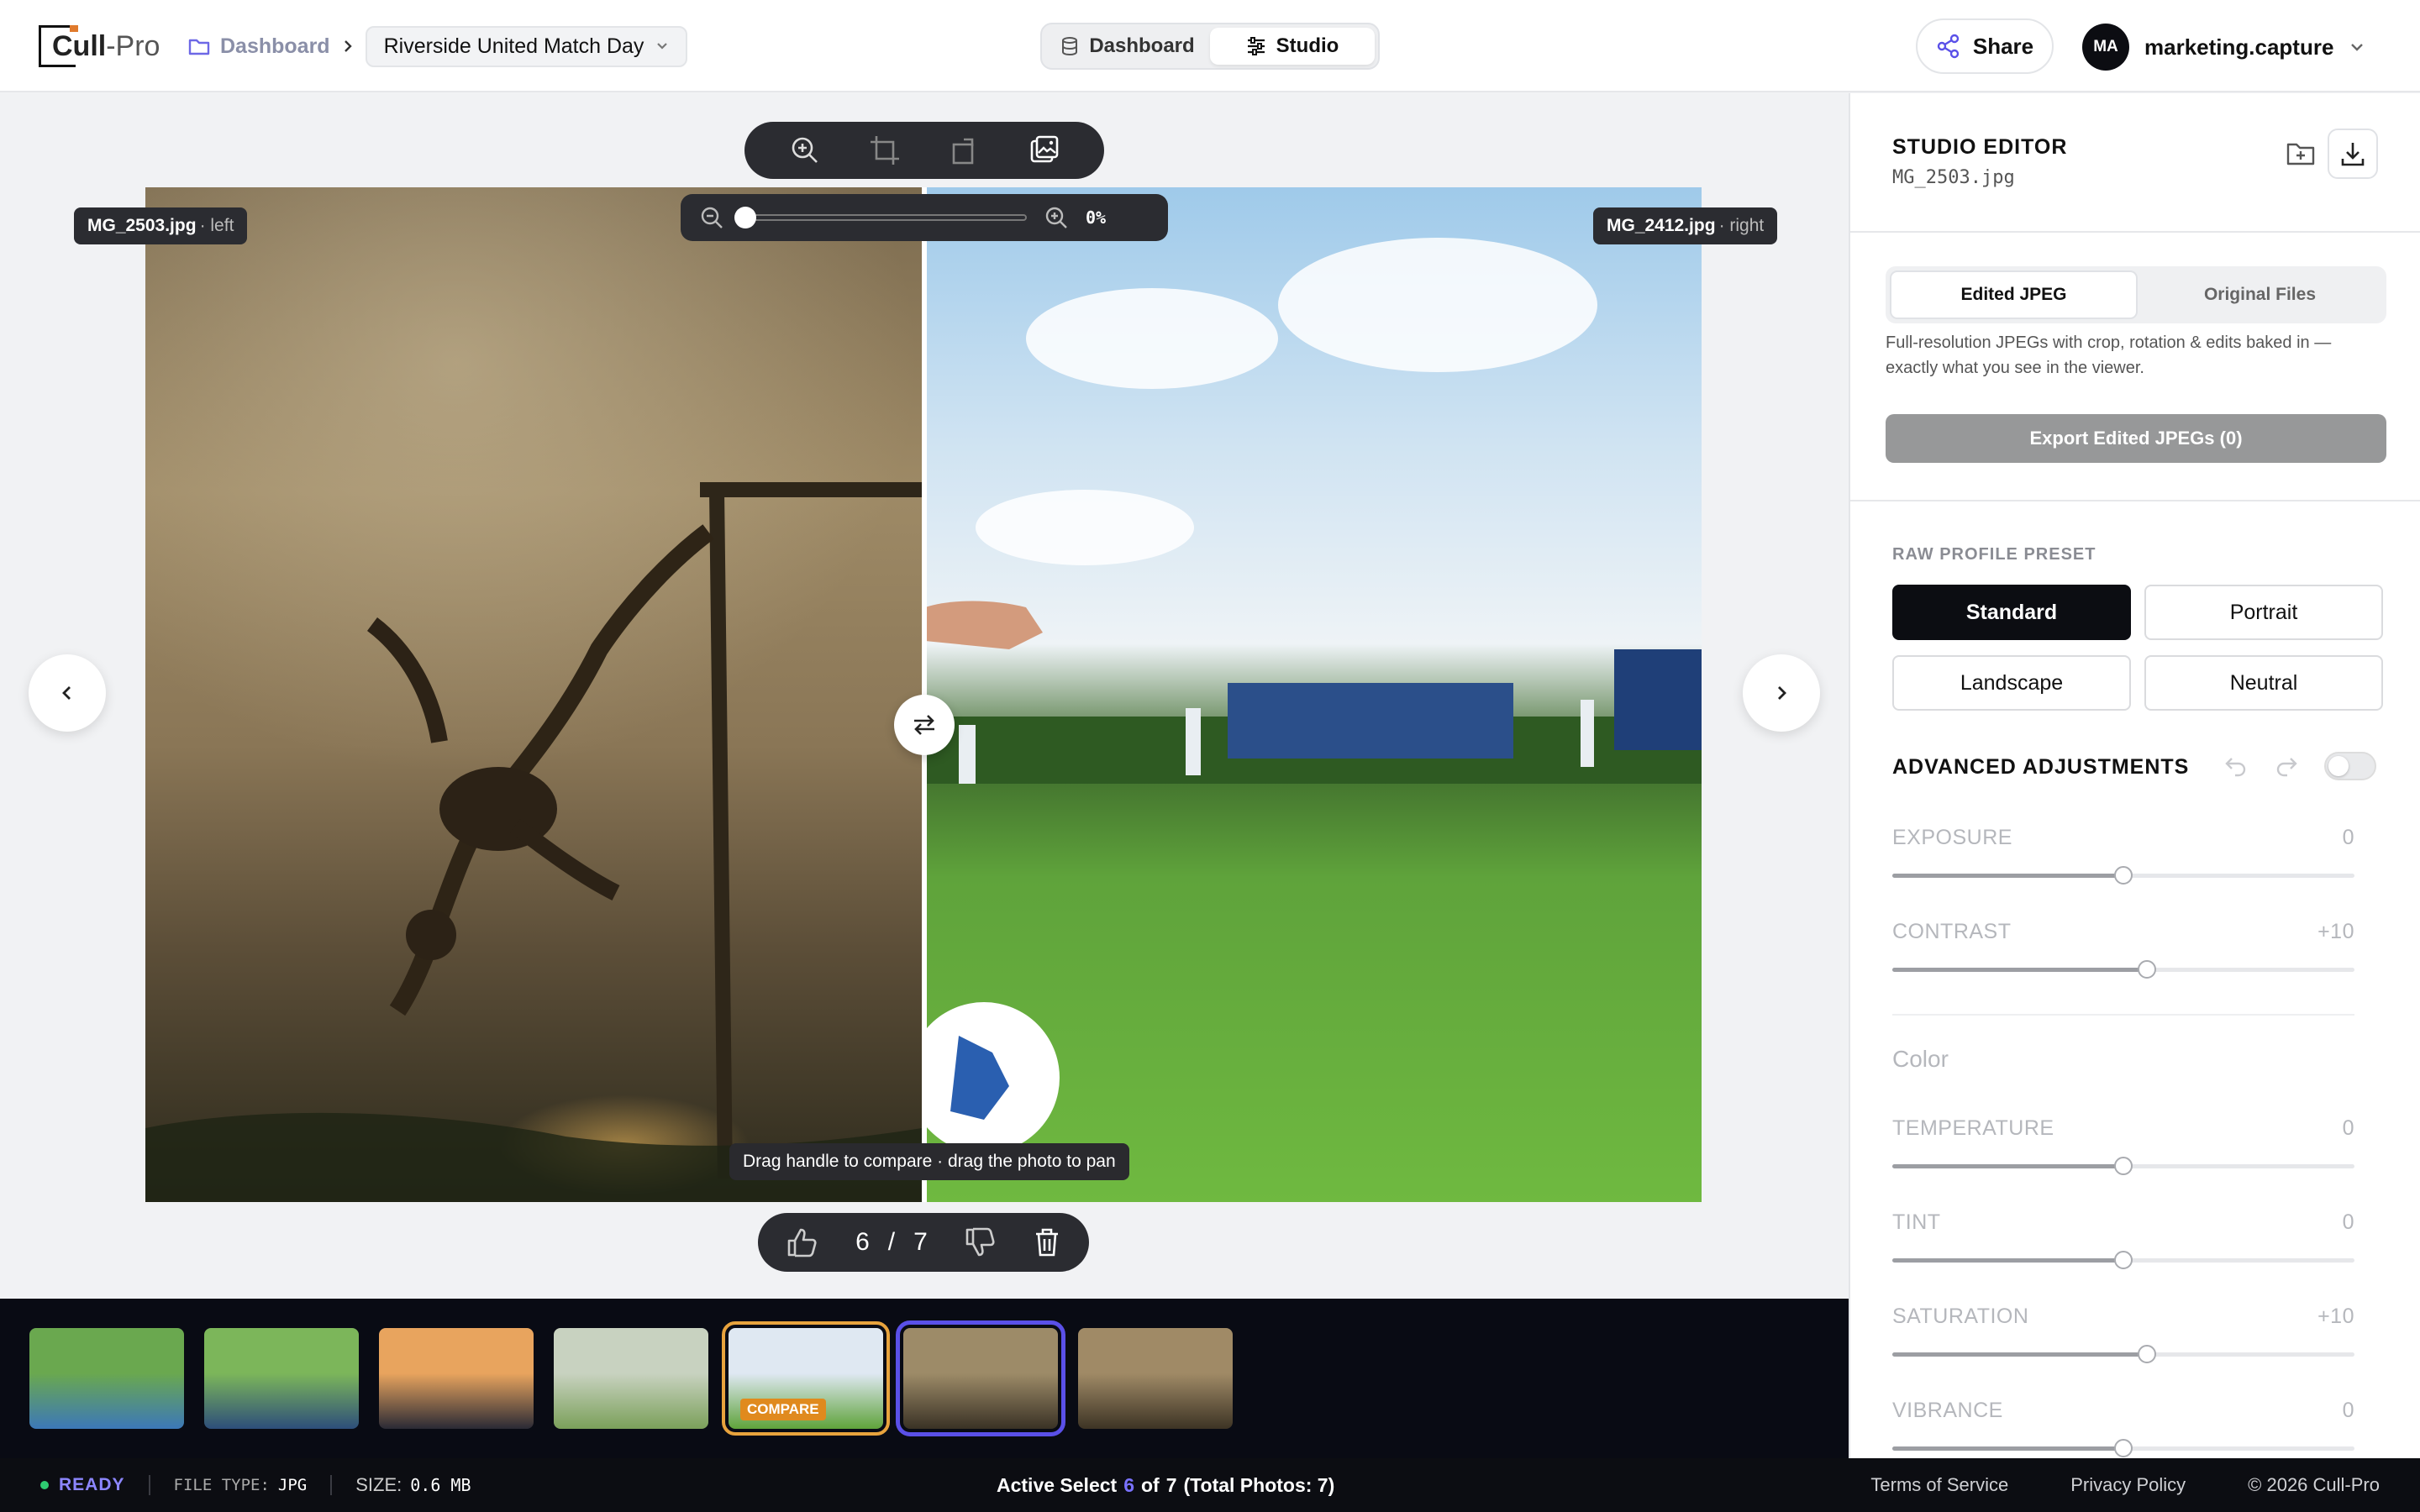 The height and width of the screenshot is (1512, 2420). I want to click on project-selector: Riverside United Match Day, so click(526, 46).